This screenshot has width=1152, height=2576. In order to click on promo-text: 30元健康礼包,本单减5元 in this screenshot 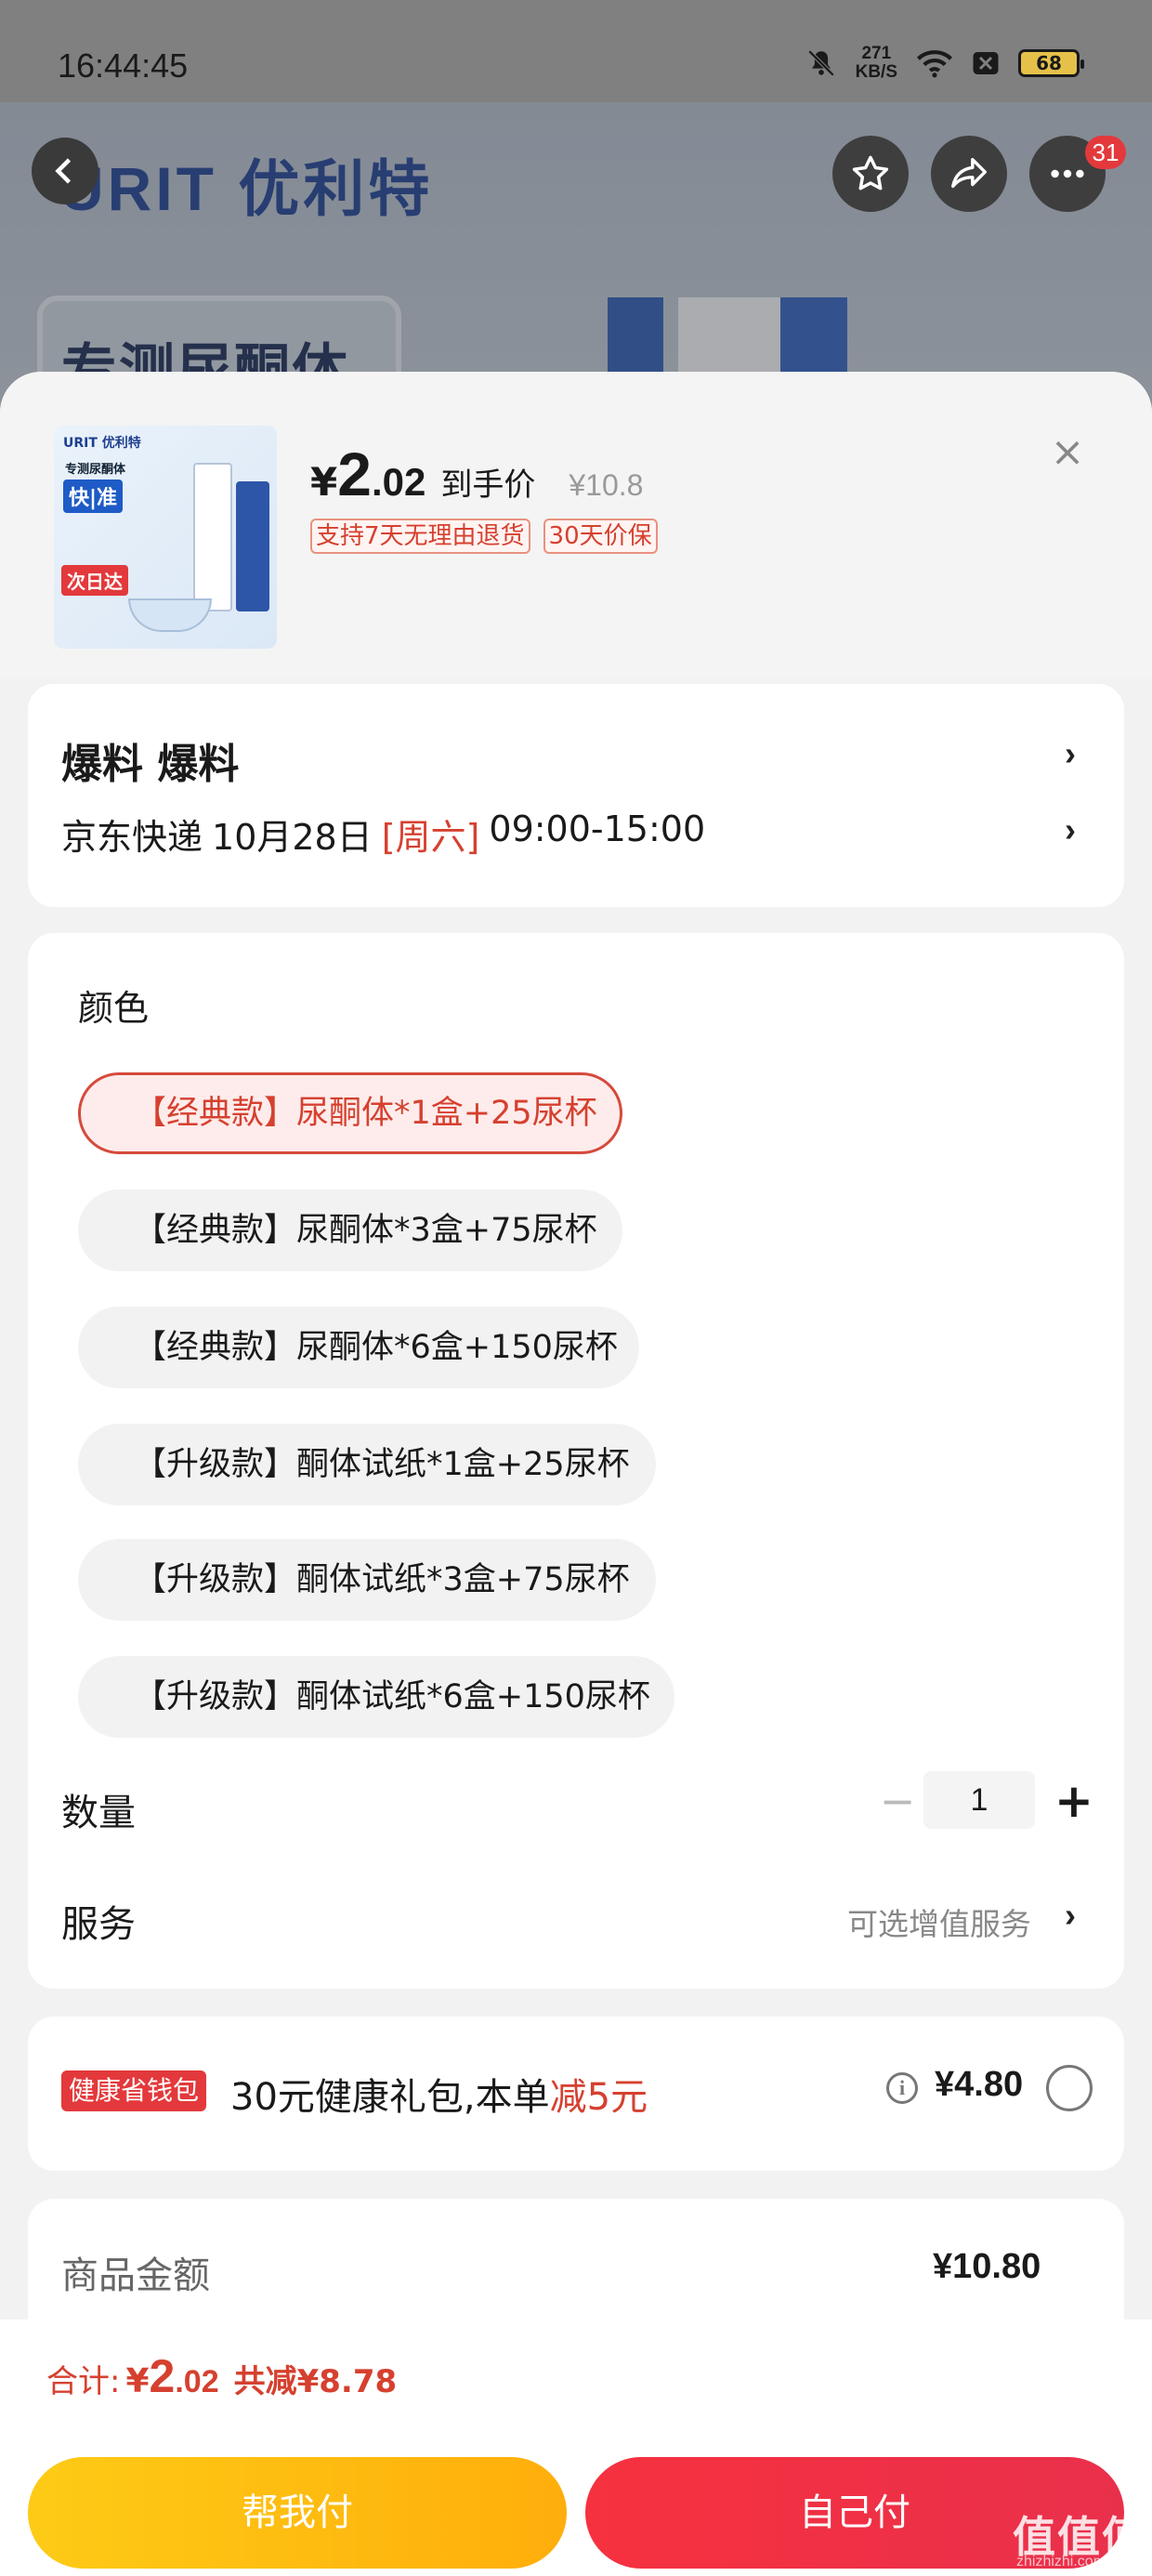, I will do `click(439, 2094)`.